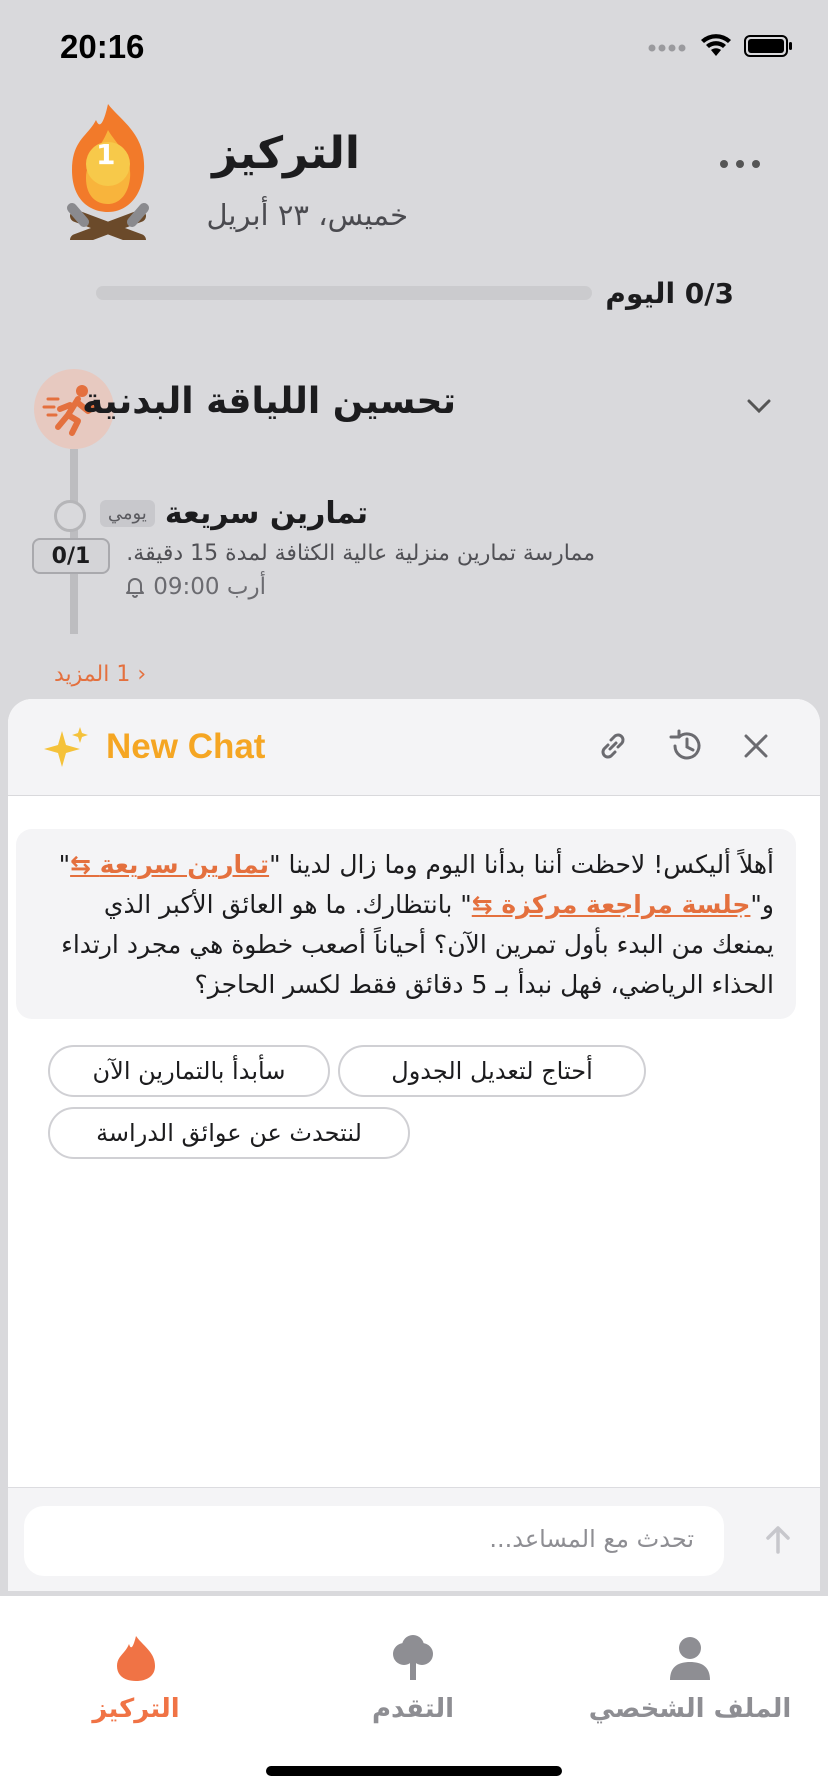  I want to click on chat-header: New Chat, so click(414, 747).